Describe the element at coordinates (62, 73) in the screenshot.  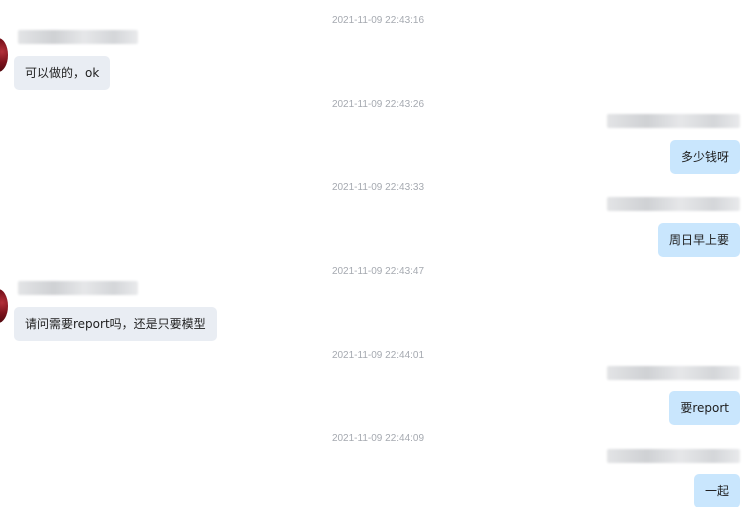
I see `incoming-message-bubble: 可以做的，ok` at that location.